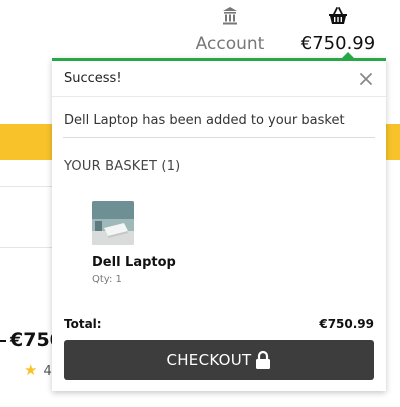 This screenshot has width=400, height=407. What do you see at coordinates (209, 360) in the screenshot?
I see `checkout-label: CHECKOUT` at bounding box center [209, 360].